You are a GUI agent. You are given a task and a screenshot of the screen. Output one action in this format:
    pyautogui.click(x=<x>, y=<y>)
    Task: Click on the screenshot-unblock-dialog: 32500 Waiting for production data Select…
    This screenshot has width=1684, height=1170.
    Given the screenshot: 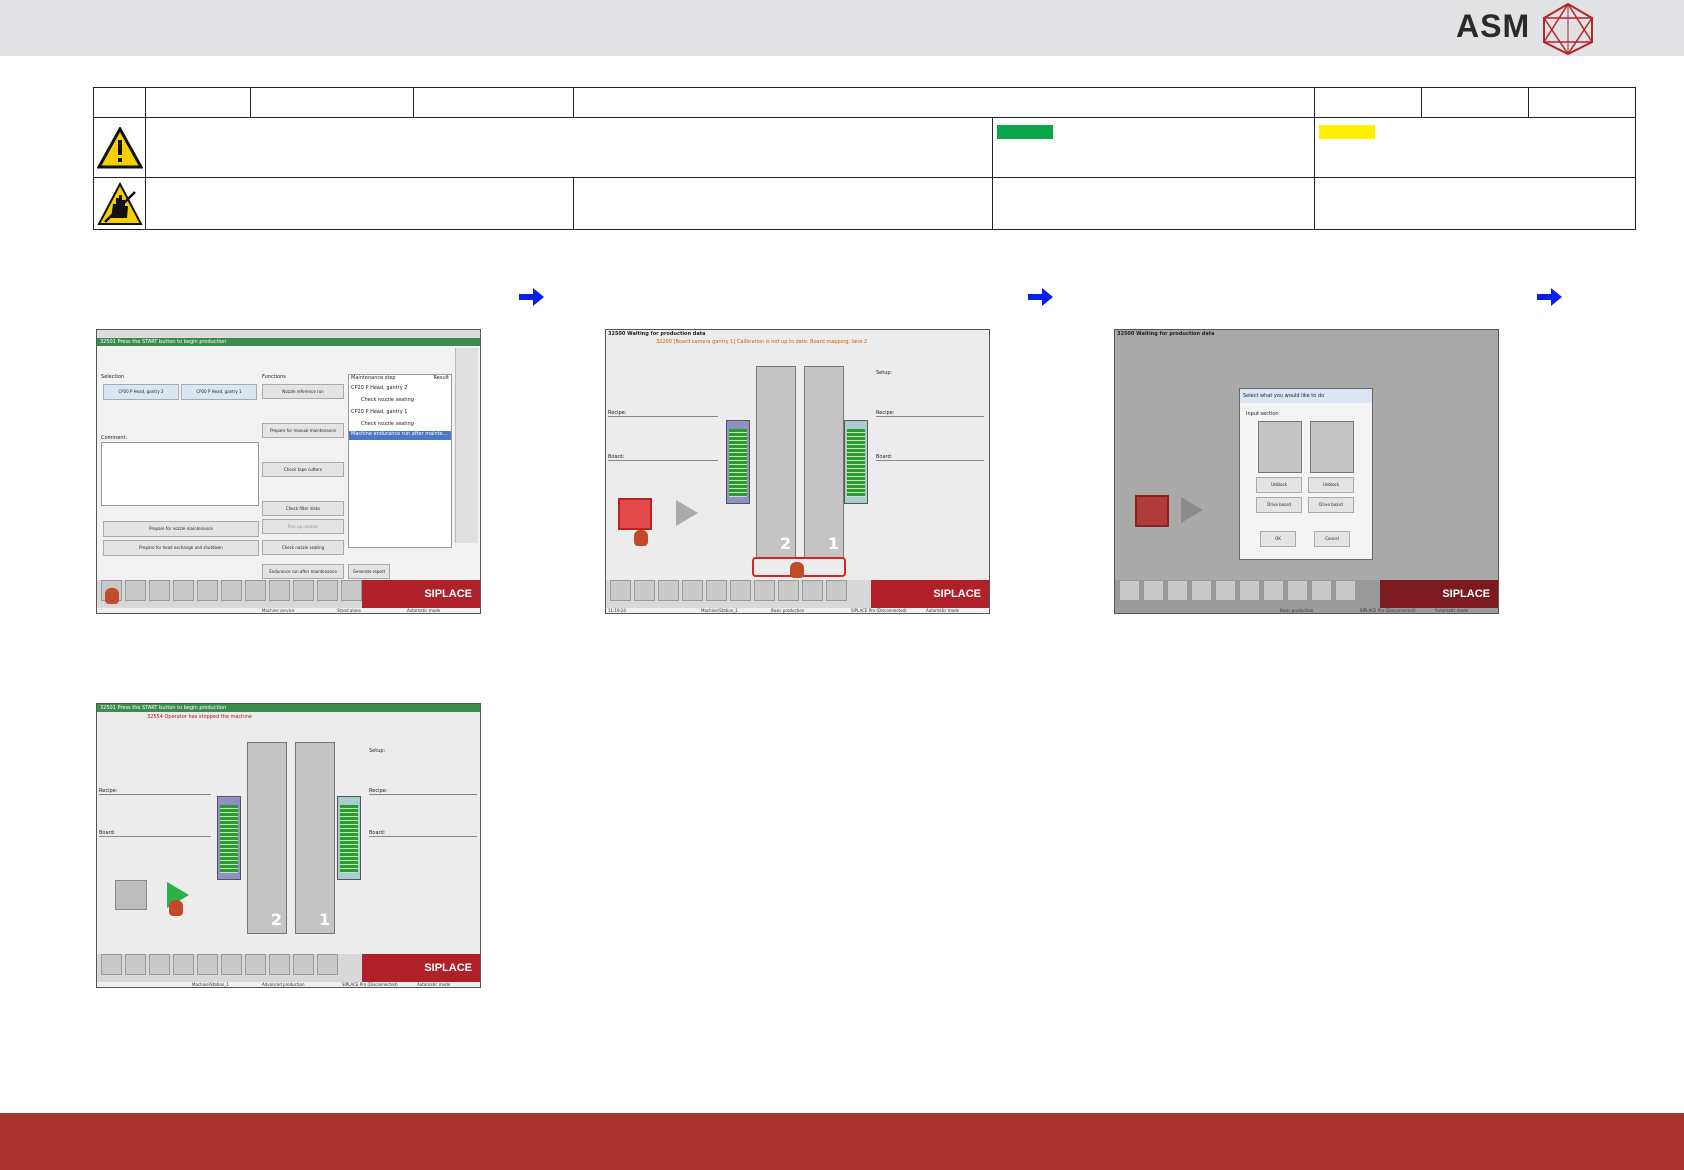 What is the action you would take?
    pyautogui.click(x=1306, y=471)
    